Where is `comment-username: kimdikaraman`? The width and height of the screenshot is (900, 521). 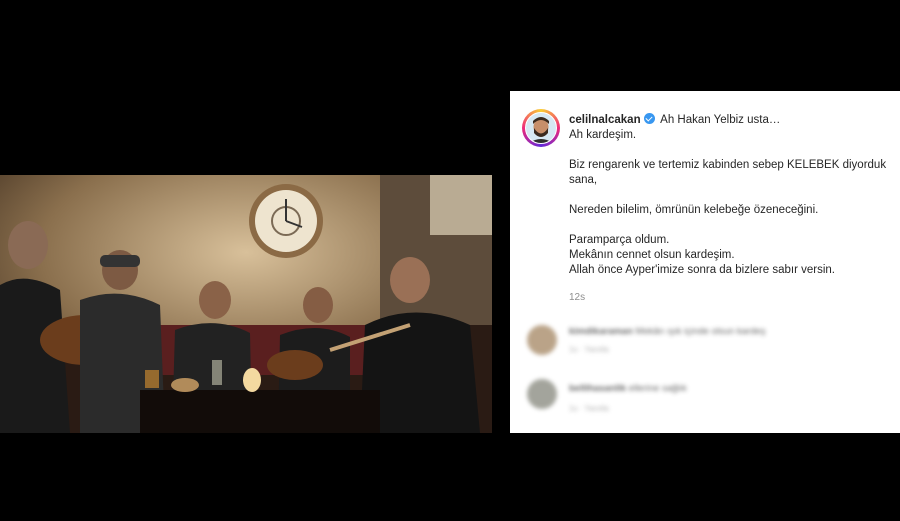
comment-username: kimdikaraman is located at coordinates (601, 331).